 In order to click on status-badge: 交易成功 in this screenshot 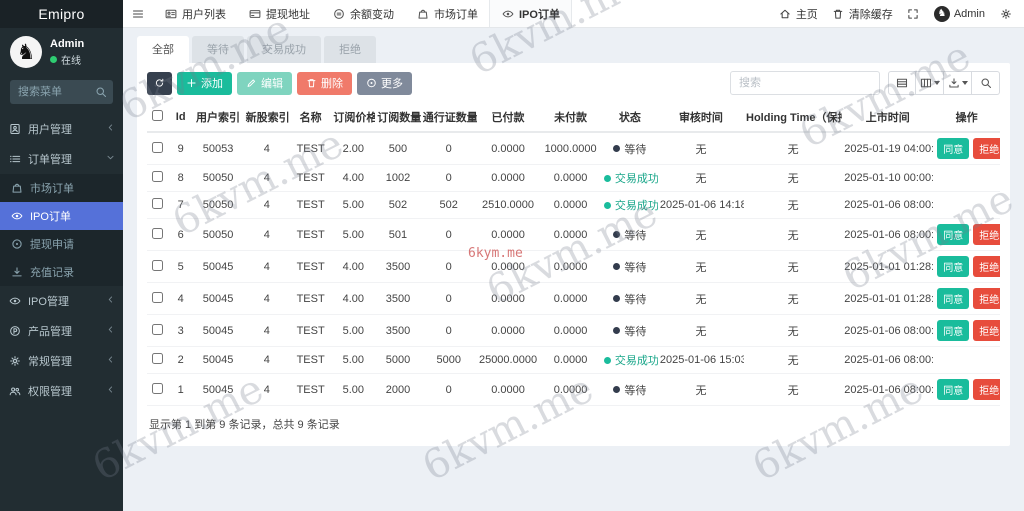, I will do `click(630, 360)`.